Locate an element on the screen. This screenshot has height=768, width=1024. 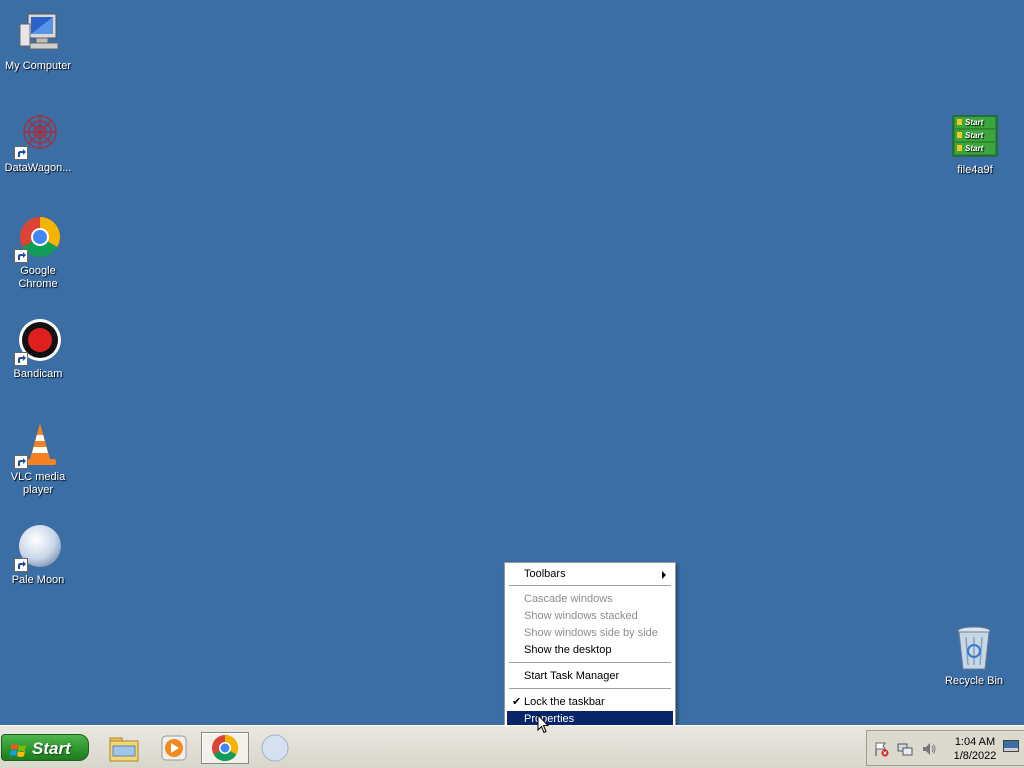
mouse-cursor-icon is located at coordinates (543, 725).